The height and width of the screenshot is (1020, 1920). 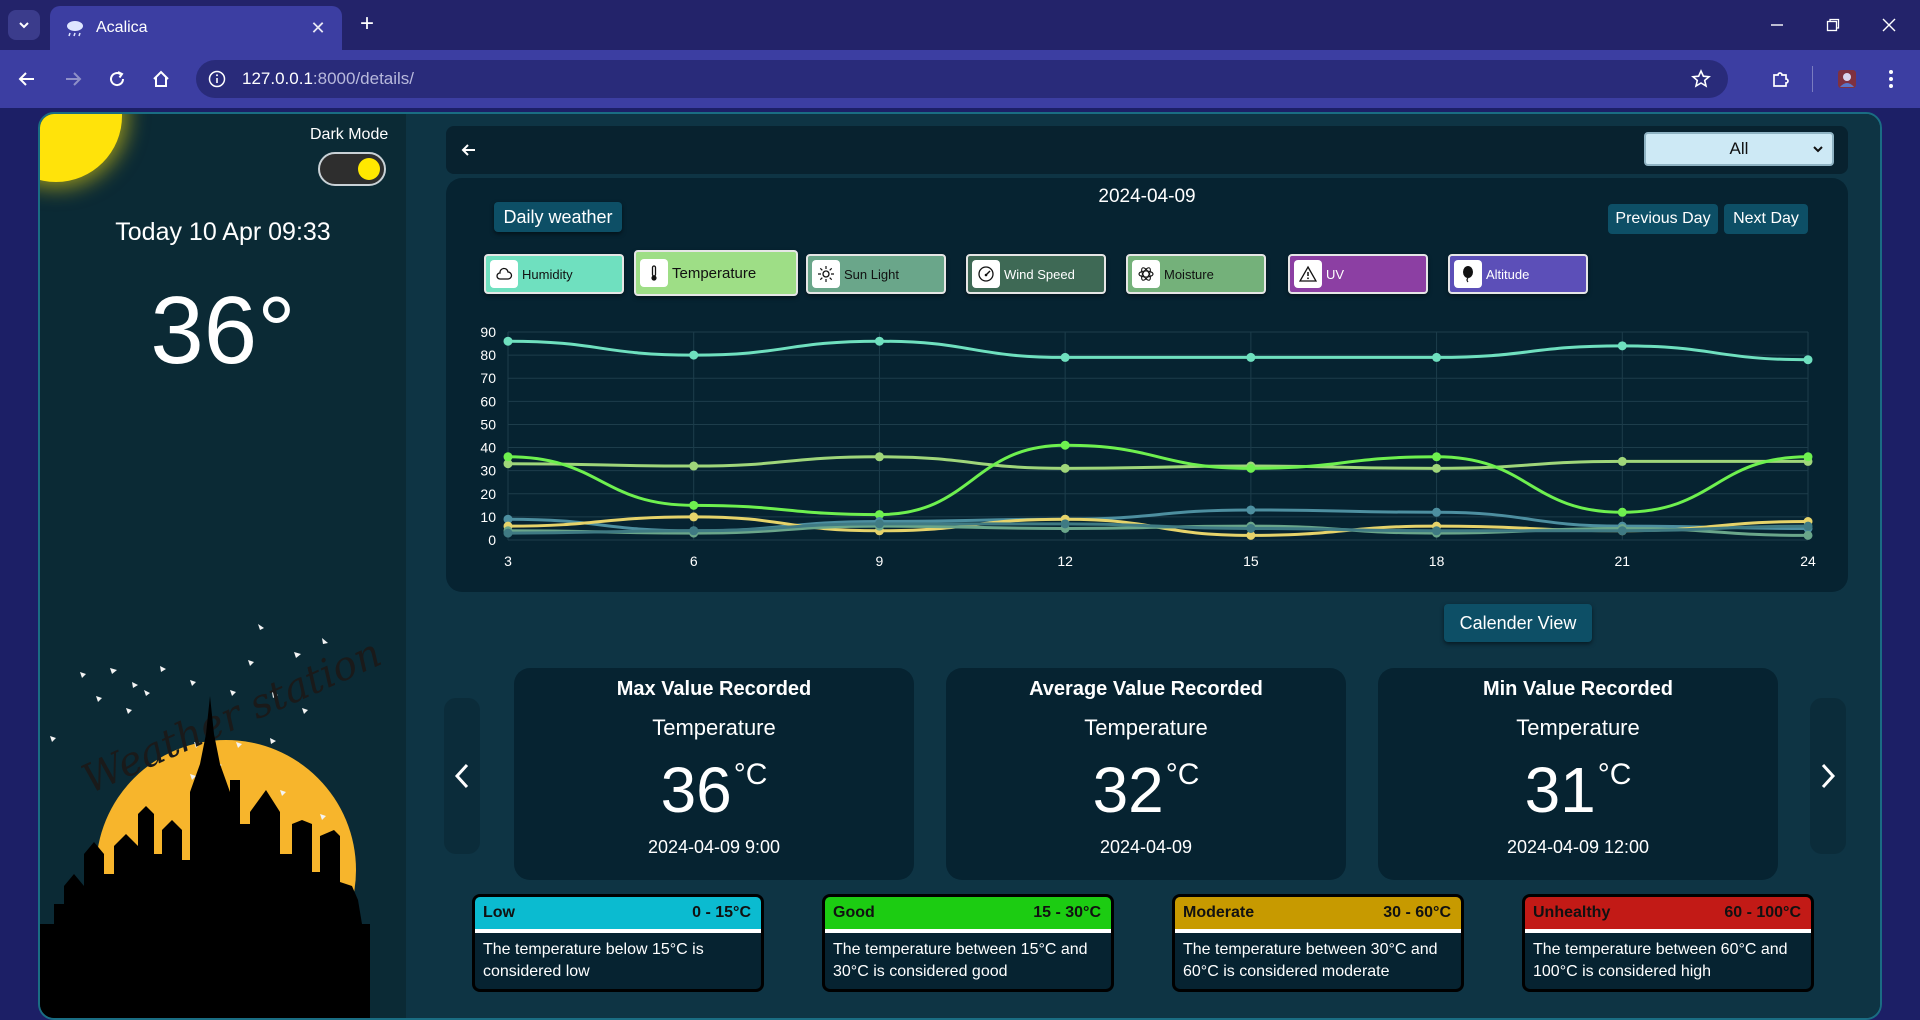 I want to click on x-tick-label: 12, so click(x=1065, y=561).